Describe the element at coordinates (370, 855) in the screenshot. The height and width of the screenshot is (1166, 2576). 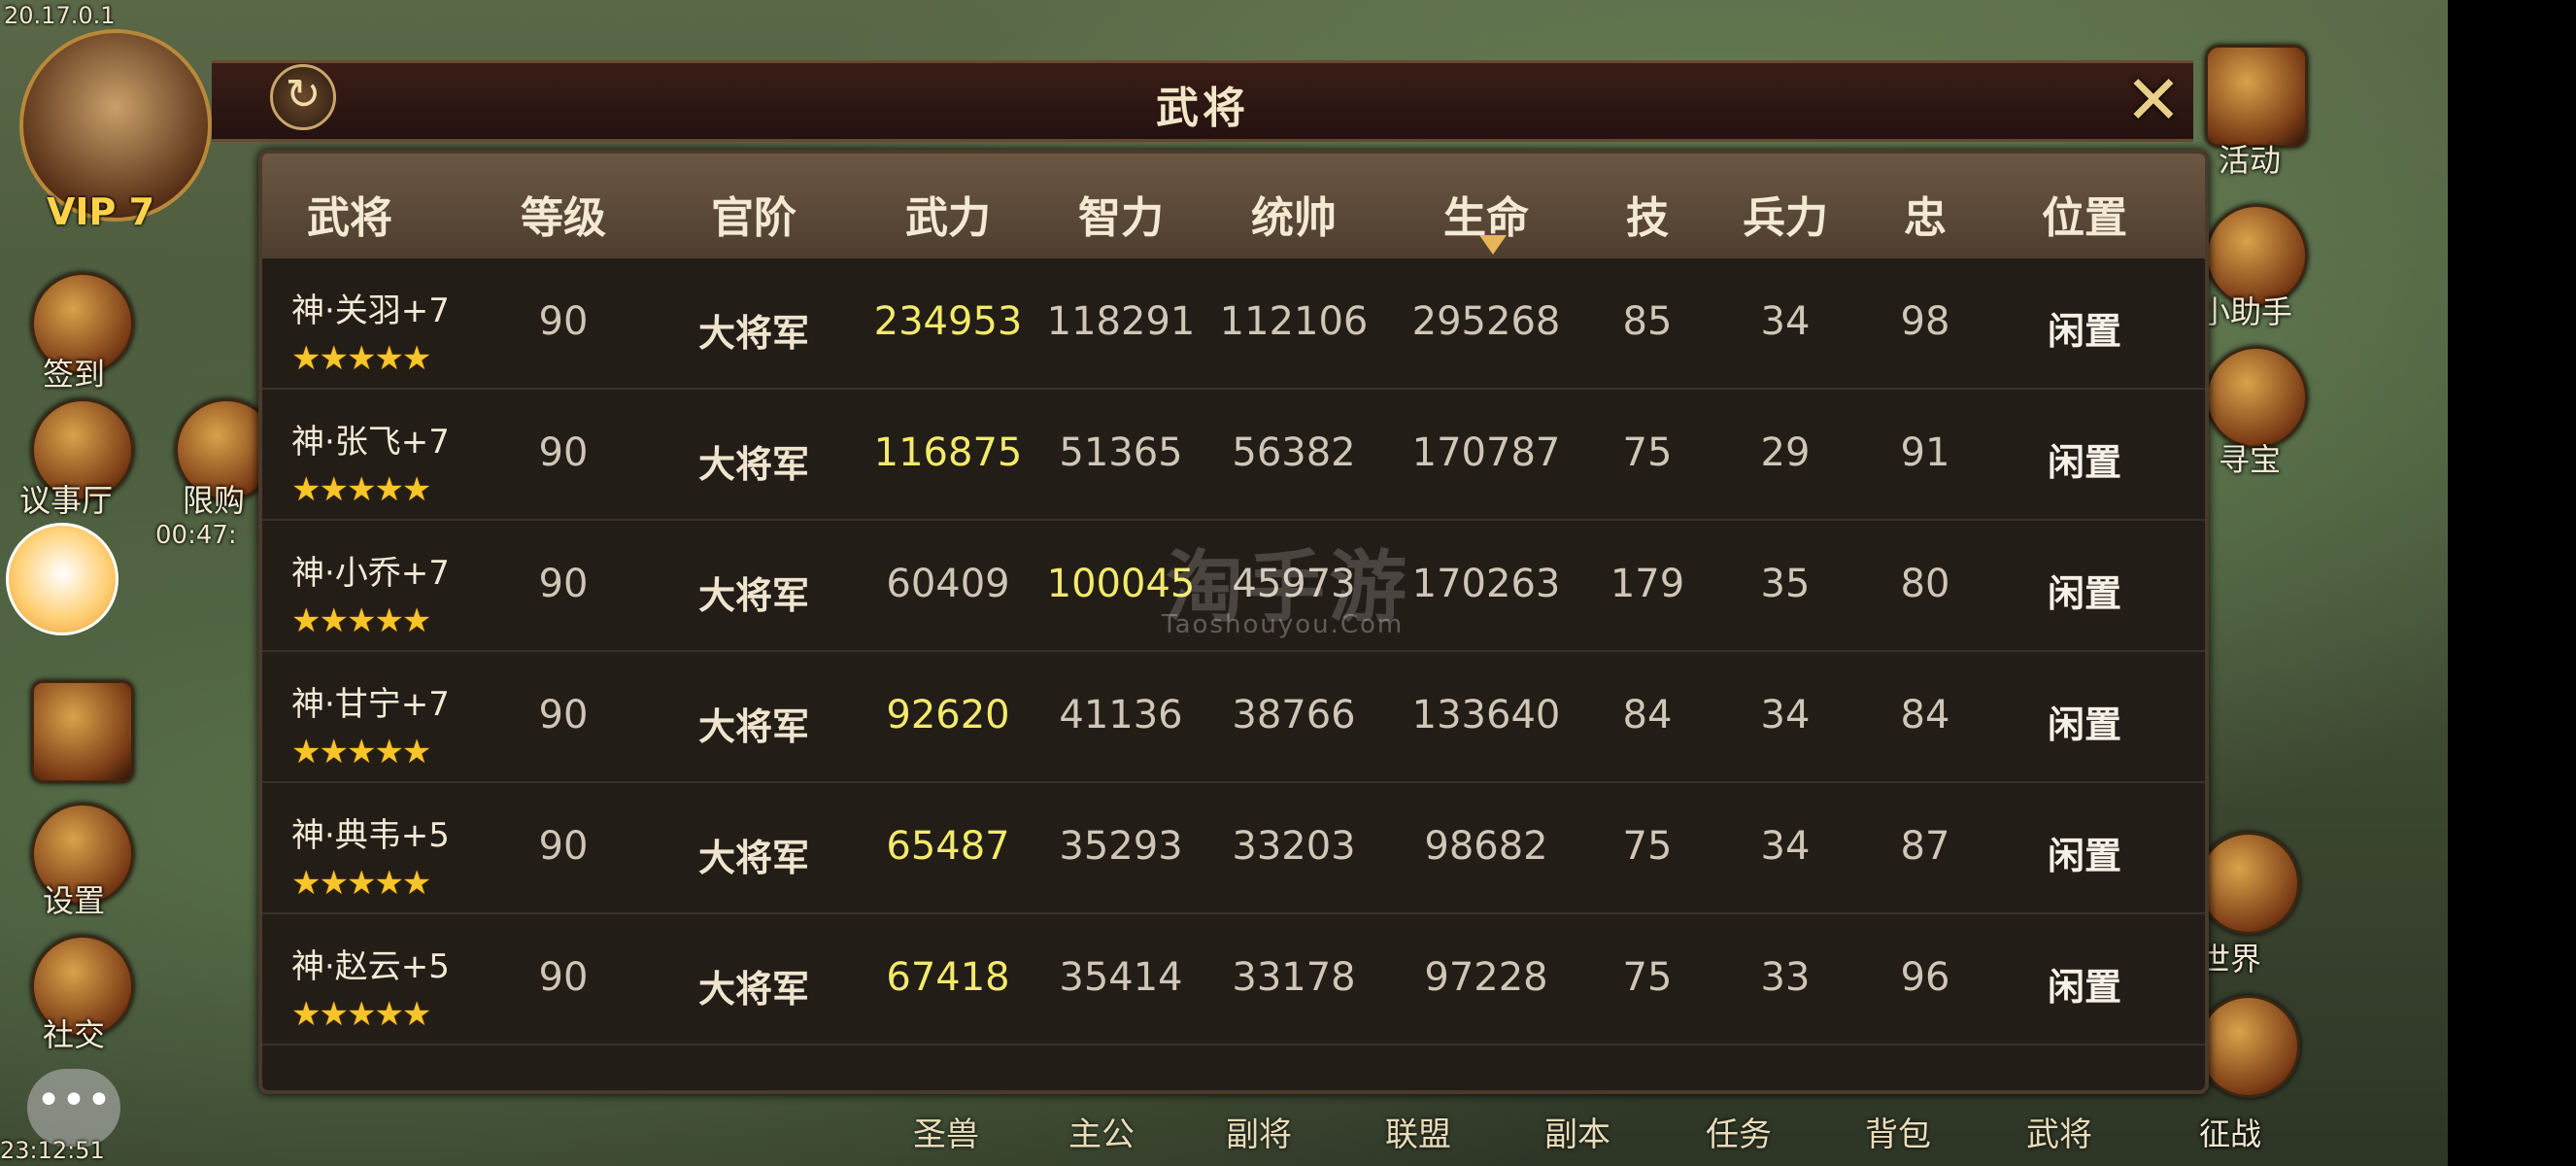
I see `general-name-cell: 神·典韦+5 ★★★★★` at that location.